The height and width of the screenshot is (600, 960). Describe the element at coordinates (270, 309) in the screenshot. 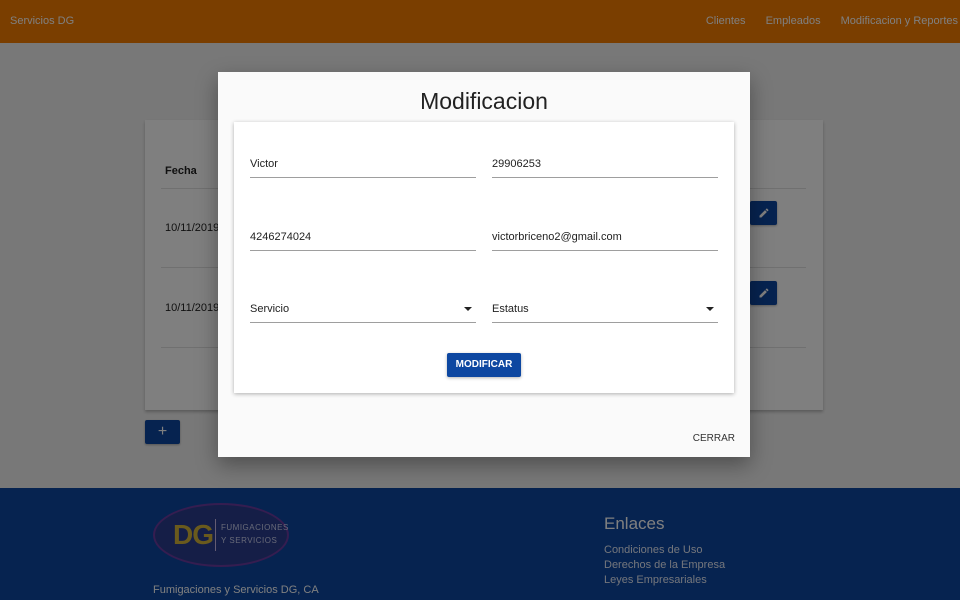

I see `servicio-value: Servicio` at that location.